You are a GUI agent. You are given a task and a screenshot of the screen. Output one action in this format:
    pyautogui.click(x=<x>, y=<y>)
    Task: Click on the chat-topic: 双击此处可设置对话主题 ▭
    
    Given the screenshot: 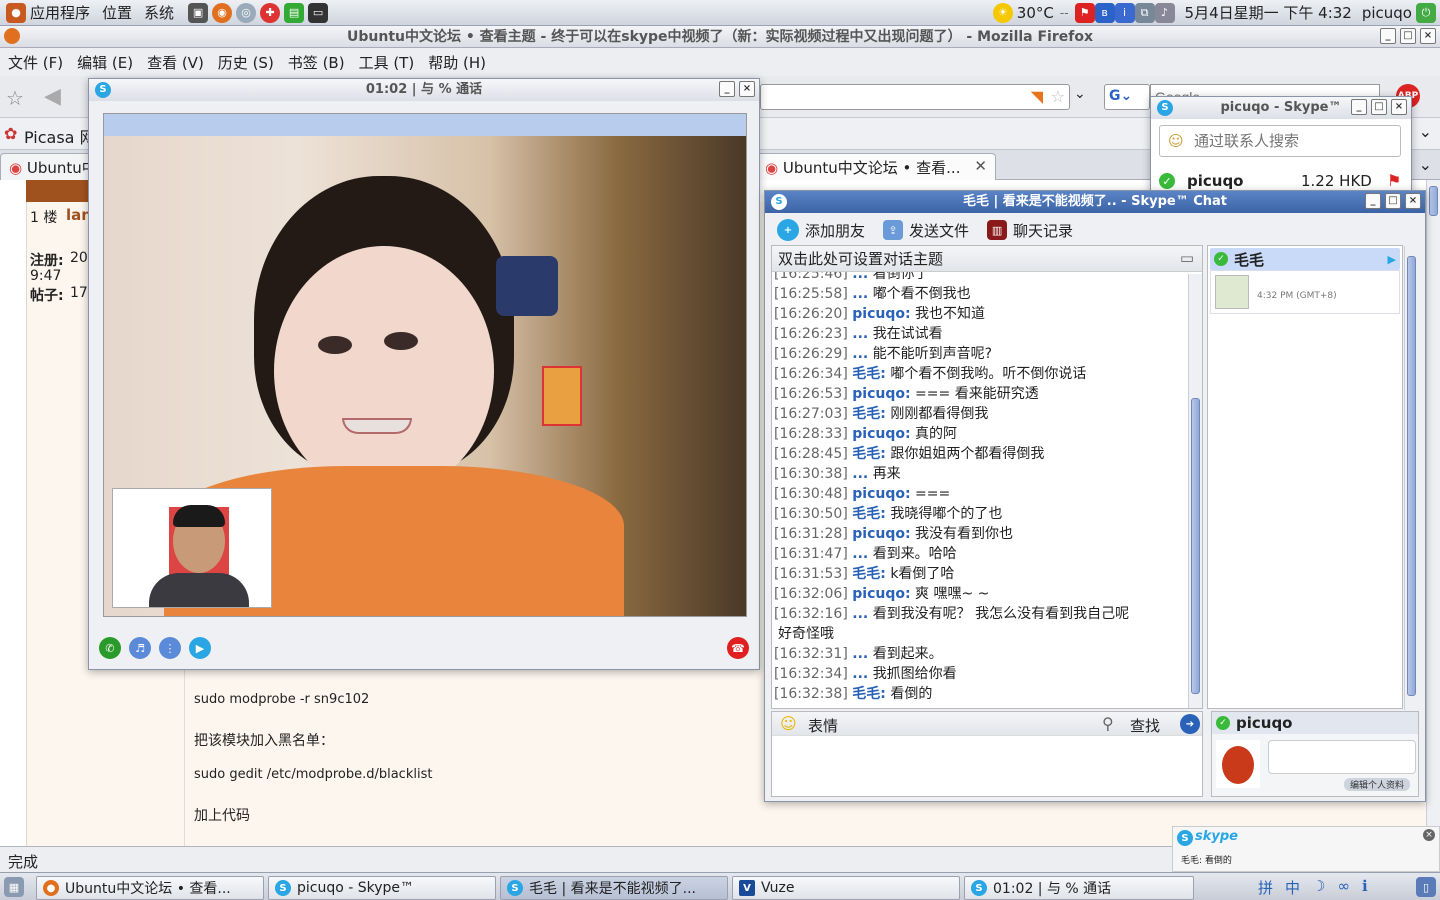 What is the action you would take?
    pyautogui.click(x=987, y=259)
    